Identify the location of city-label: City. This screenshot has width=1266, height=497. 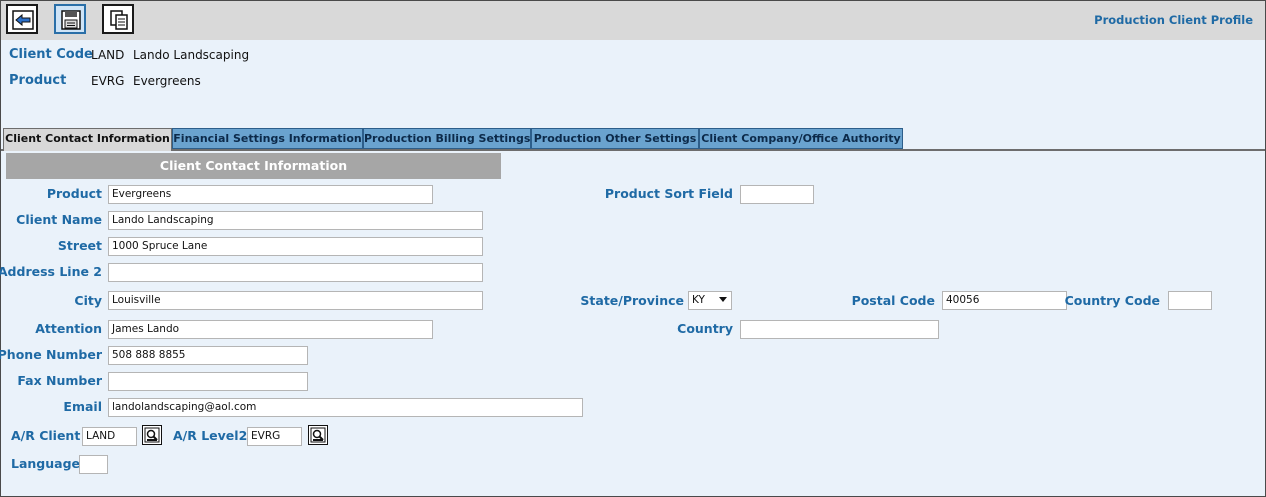
(88, 300).